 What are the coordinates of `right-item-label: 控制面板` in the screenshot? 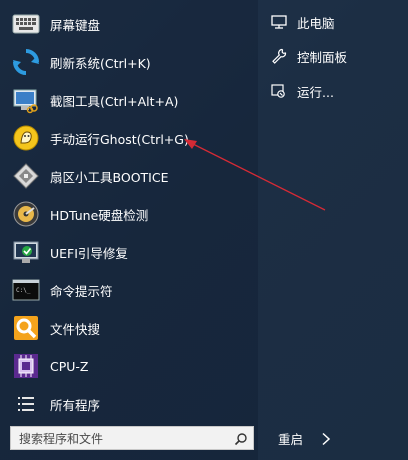 It's located at (322, 57).